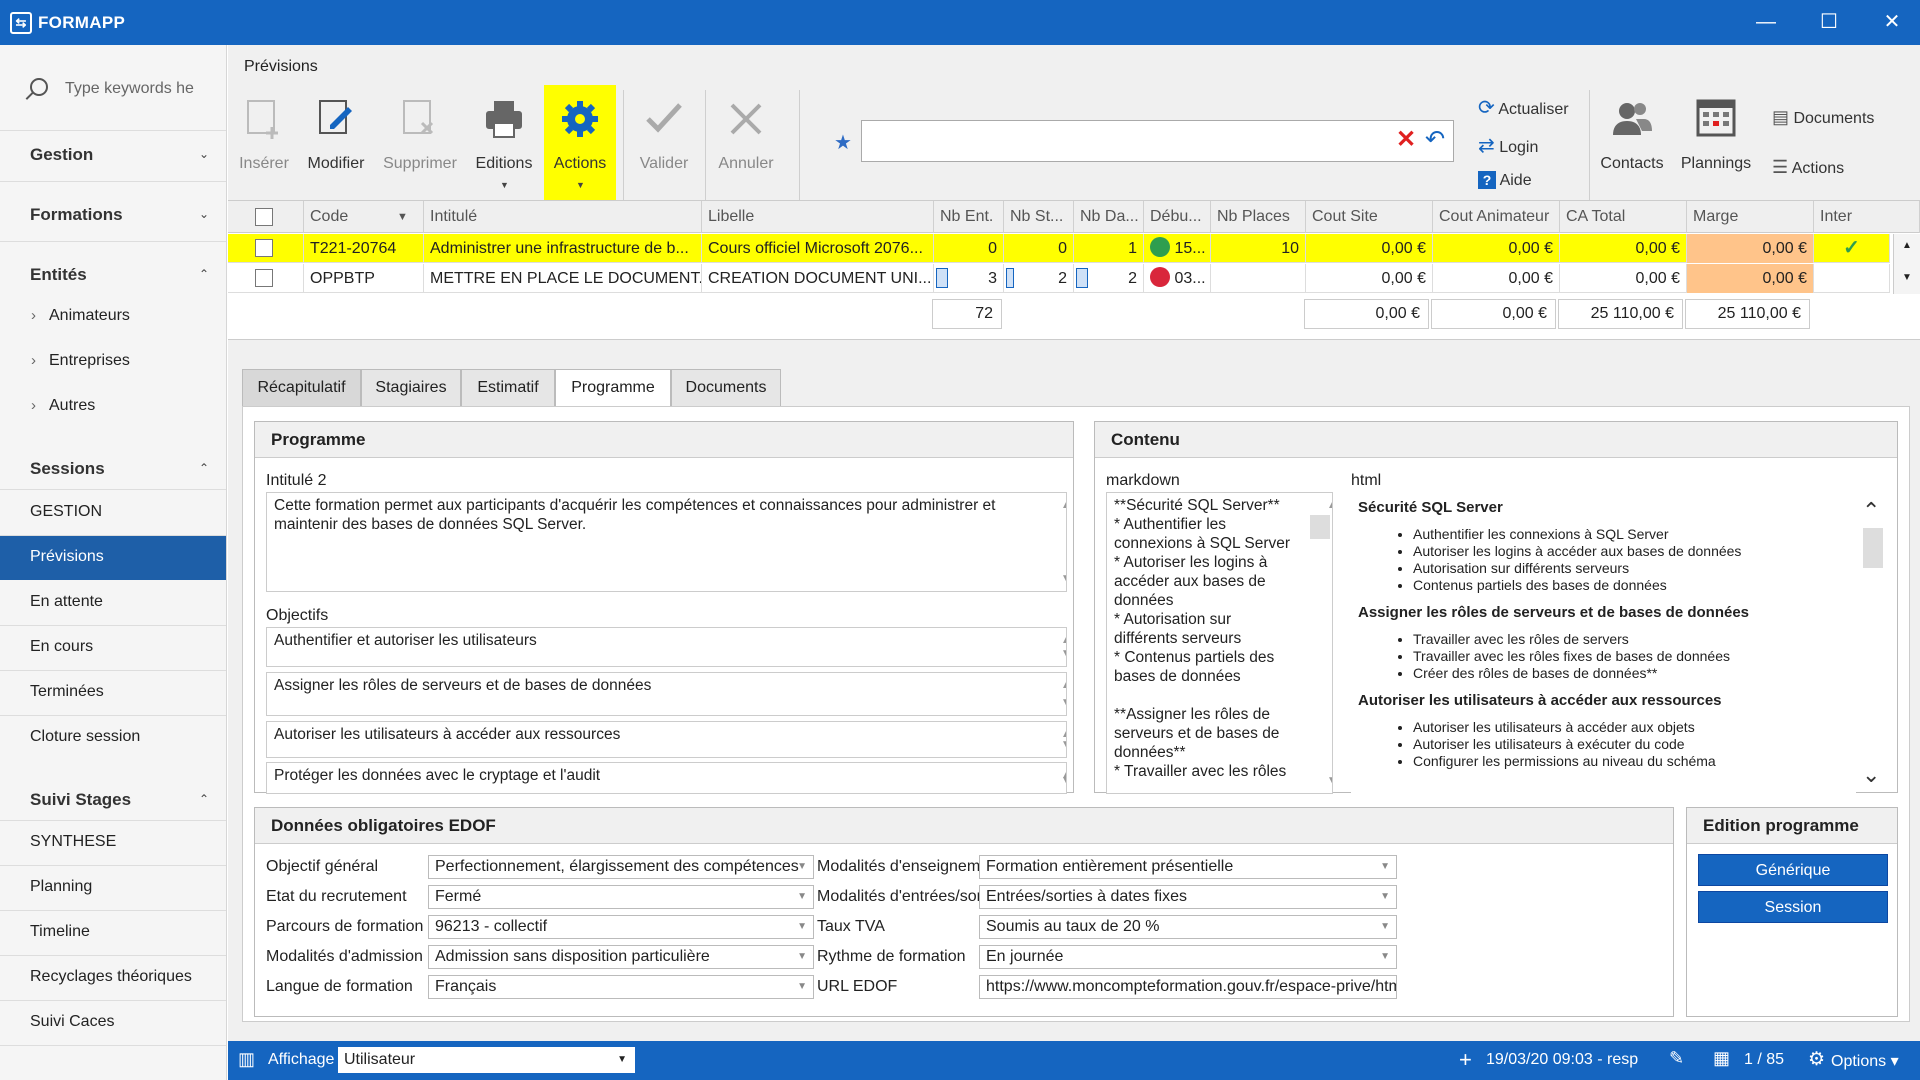 This screenshot has height=1080, width=1920. Describe the element at coordinates (746, 145) in the screenshot. I see `cancel-button: Annuler` at that location.